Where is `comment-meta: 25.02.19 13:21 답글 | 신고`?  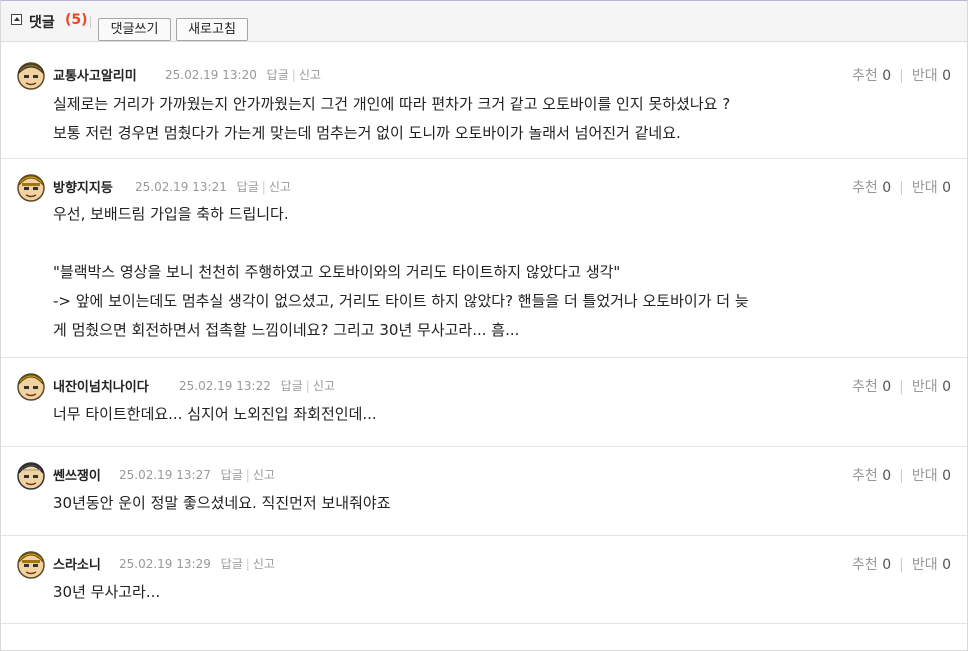 comment-meta: 25.02.19 13:21 답글 | 신고 is located at coordinates (213, 187).